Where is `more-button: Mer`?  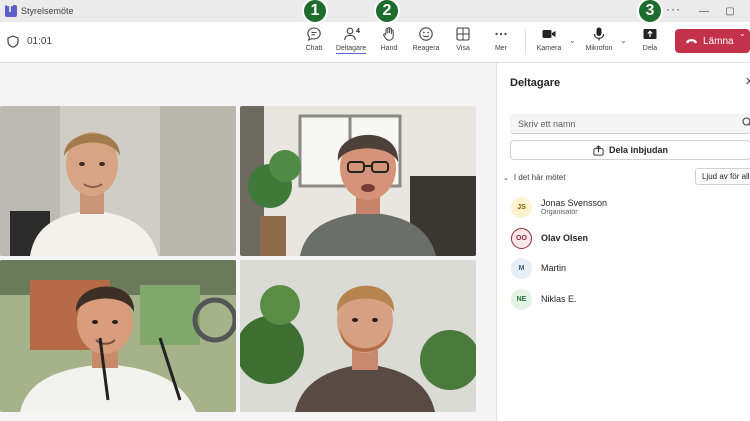 more-button: Mer is located at coordinates (501, 43).